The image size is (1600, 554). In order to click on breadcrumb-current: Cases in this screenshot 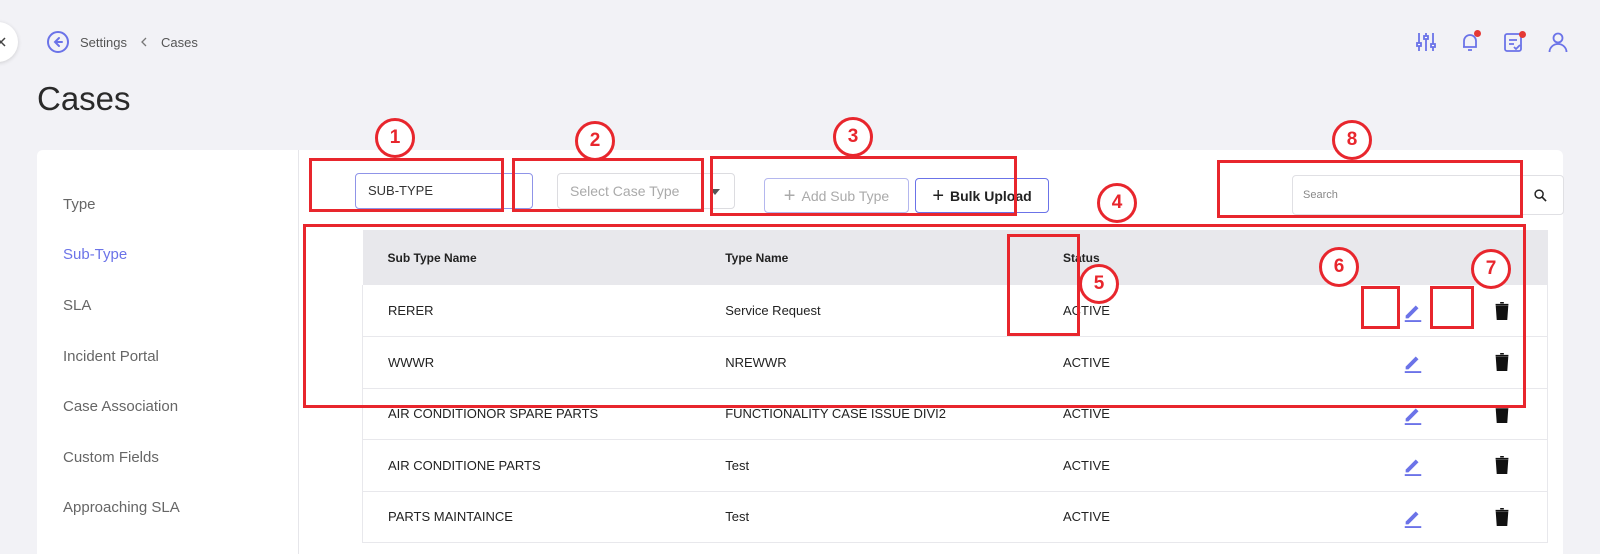, I will do `click(179, 42)`.